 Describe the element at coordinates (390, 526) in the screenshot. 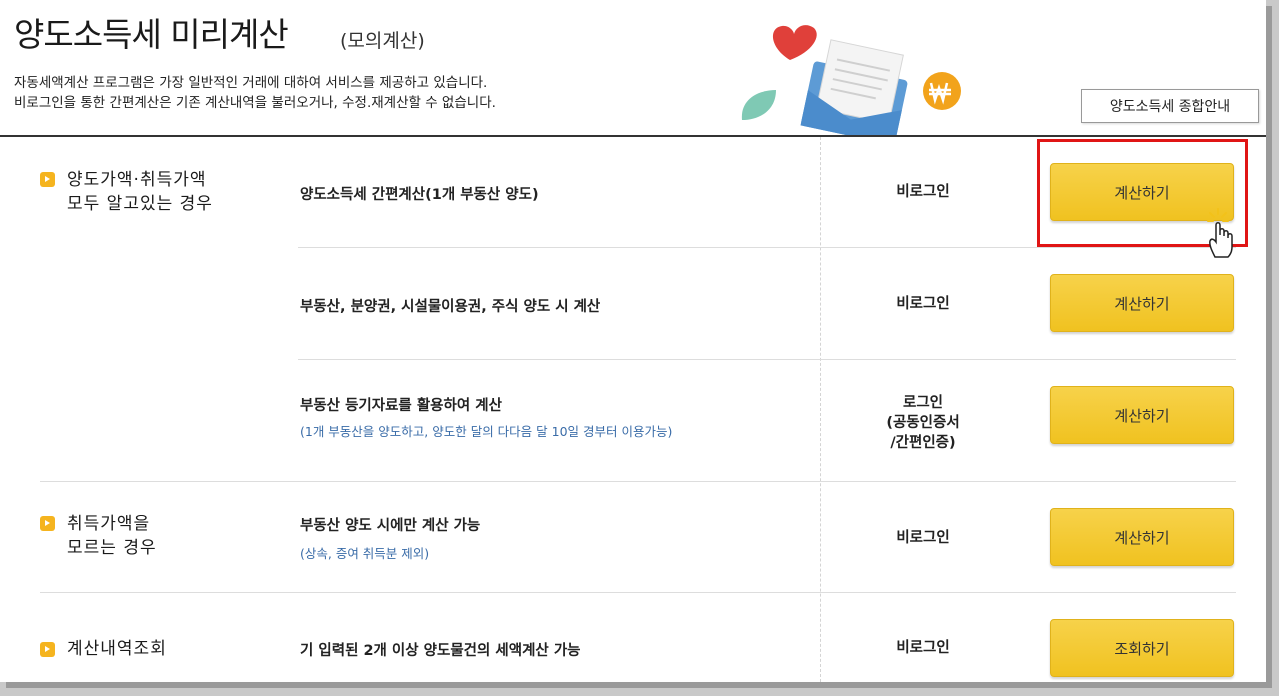

I see `row-title: 부동산 양도 시에만 계산 가능` at that location.